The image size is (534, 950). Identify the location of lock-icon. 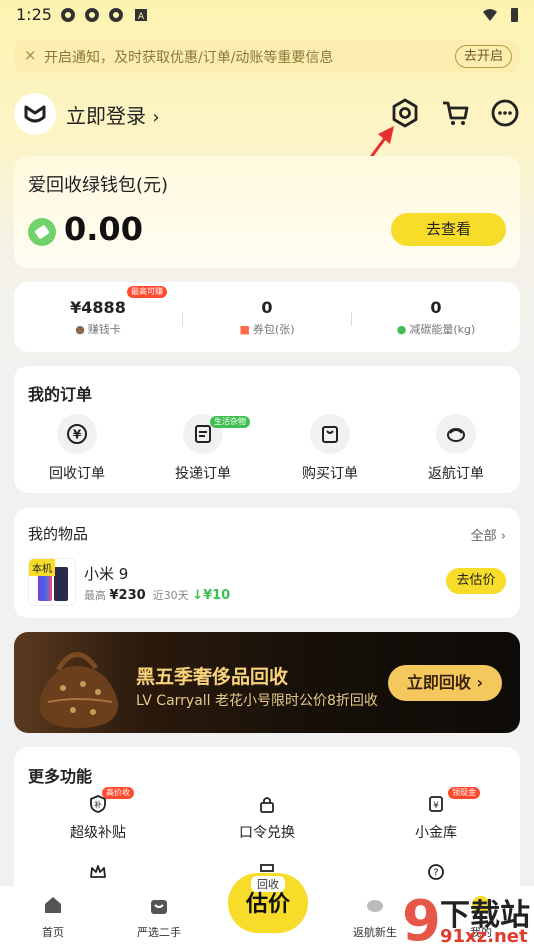
(267, 805).